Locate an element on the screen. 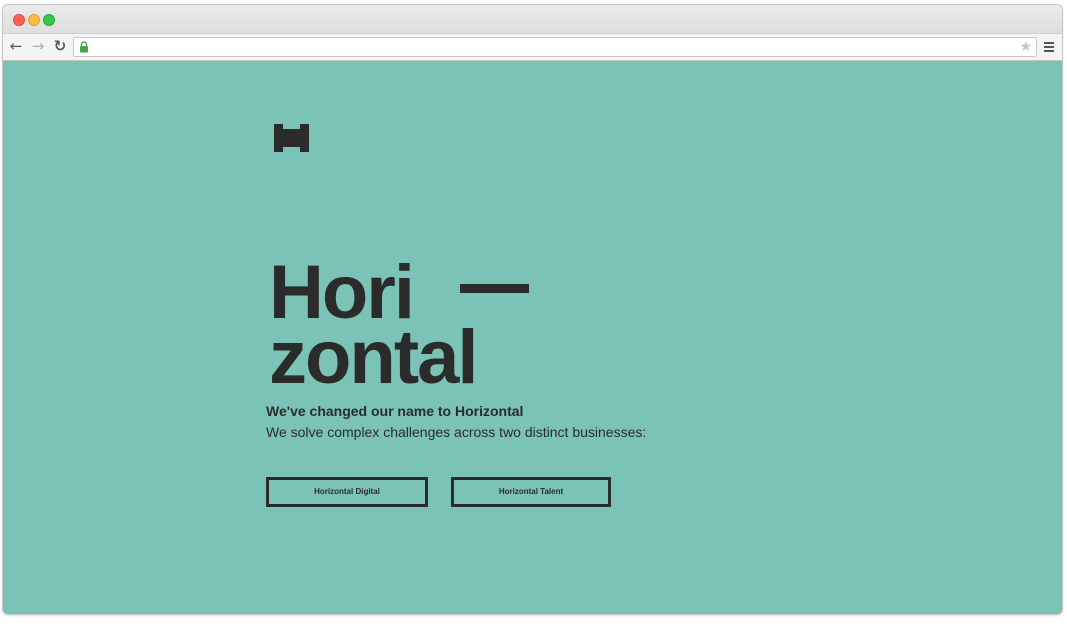 Image resolution: width=1067 pixels, height=639 pixels. back-arrow-icon: ← is located at coordinates (16, 46).